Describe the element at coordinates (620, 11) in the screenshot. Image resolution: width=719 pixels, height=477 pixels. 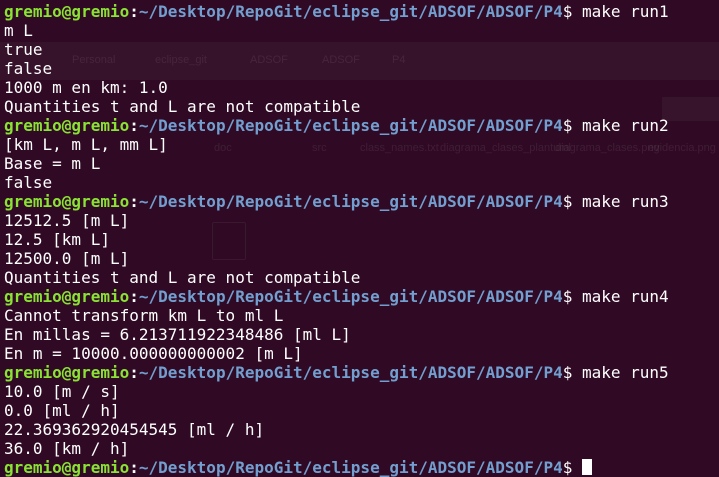
I see `command-text: make run1` at that location.